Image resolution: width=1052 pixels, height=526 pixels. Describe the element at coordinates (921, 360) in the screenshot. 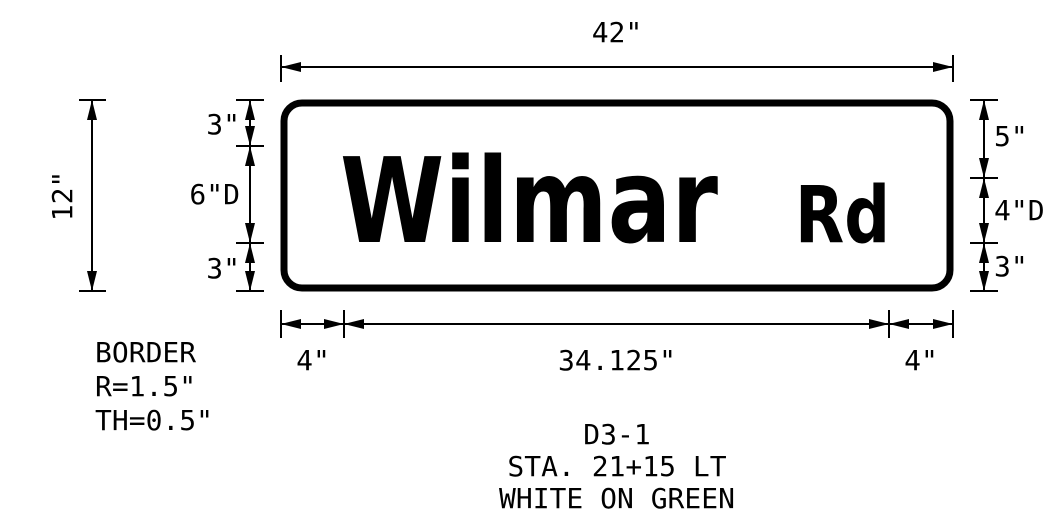

I see `right-margin-label: 4"` at that location.